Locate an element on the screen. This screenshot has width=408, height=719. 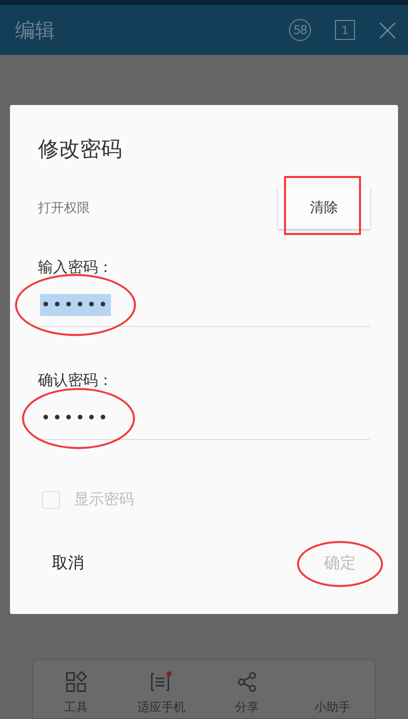
clear-button: 清除 is located at coordinates (324, 208).